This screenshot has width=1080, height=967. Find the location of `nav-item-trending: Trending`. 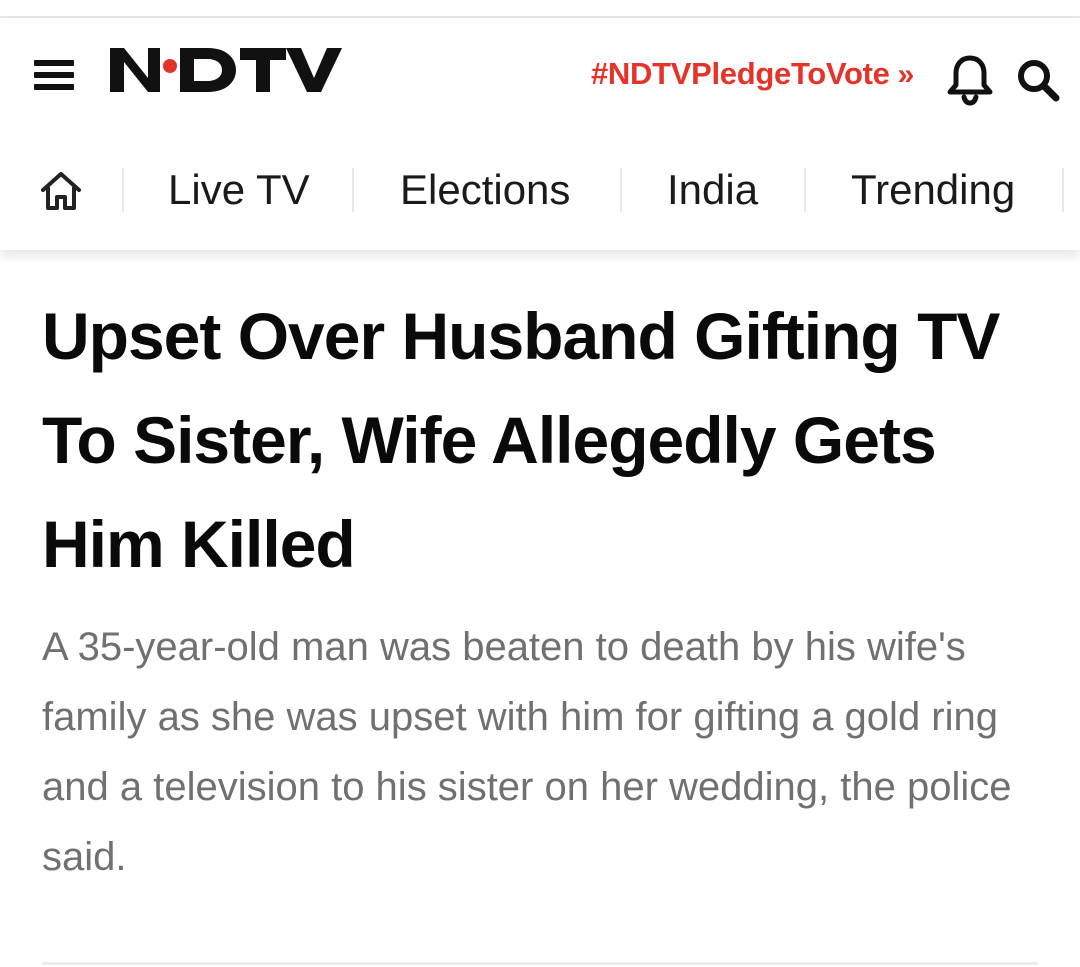

nav-item-trending: Trending is located at coordinates (933, 190).